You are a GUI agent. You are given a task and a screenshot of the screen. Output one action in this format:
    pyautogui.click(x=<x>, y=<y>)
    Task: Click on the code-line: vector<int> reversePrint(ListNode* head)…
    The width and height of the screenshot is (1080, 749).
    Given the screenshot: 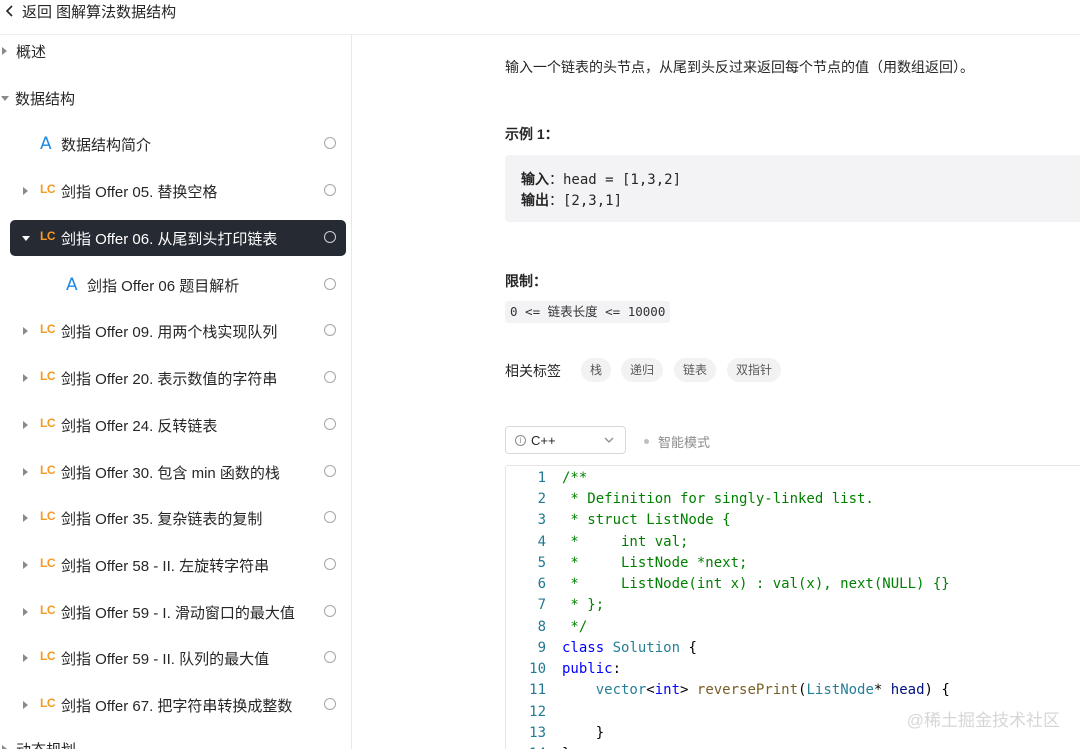 What is the action you would take?
    pyautogui.click(x=772, y=690)
    